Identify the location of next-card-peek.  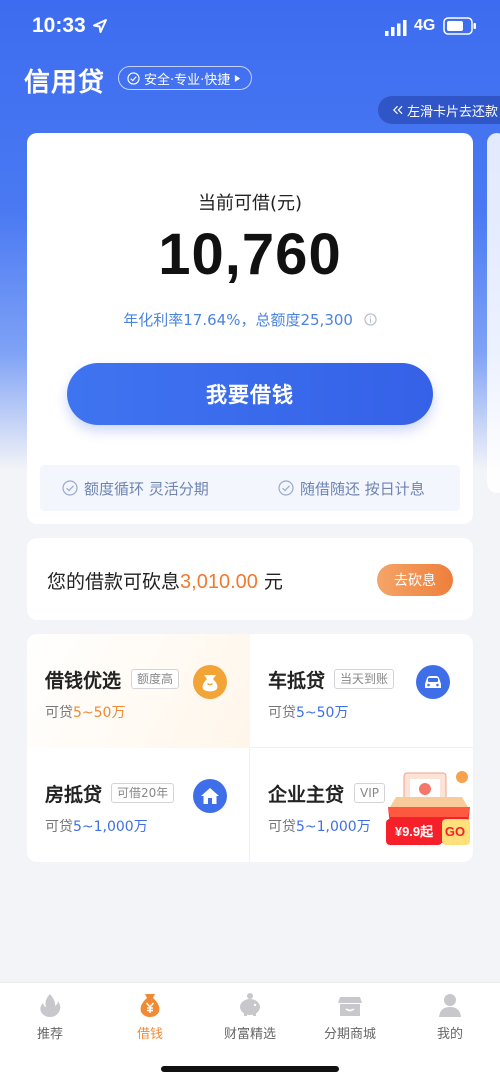
(493, 313).